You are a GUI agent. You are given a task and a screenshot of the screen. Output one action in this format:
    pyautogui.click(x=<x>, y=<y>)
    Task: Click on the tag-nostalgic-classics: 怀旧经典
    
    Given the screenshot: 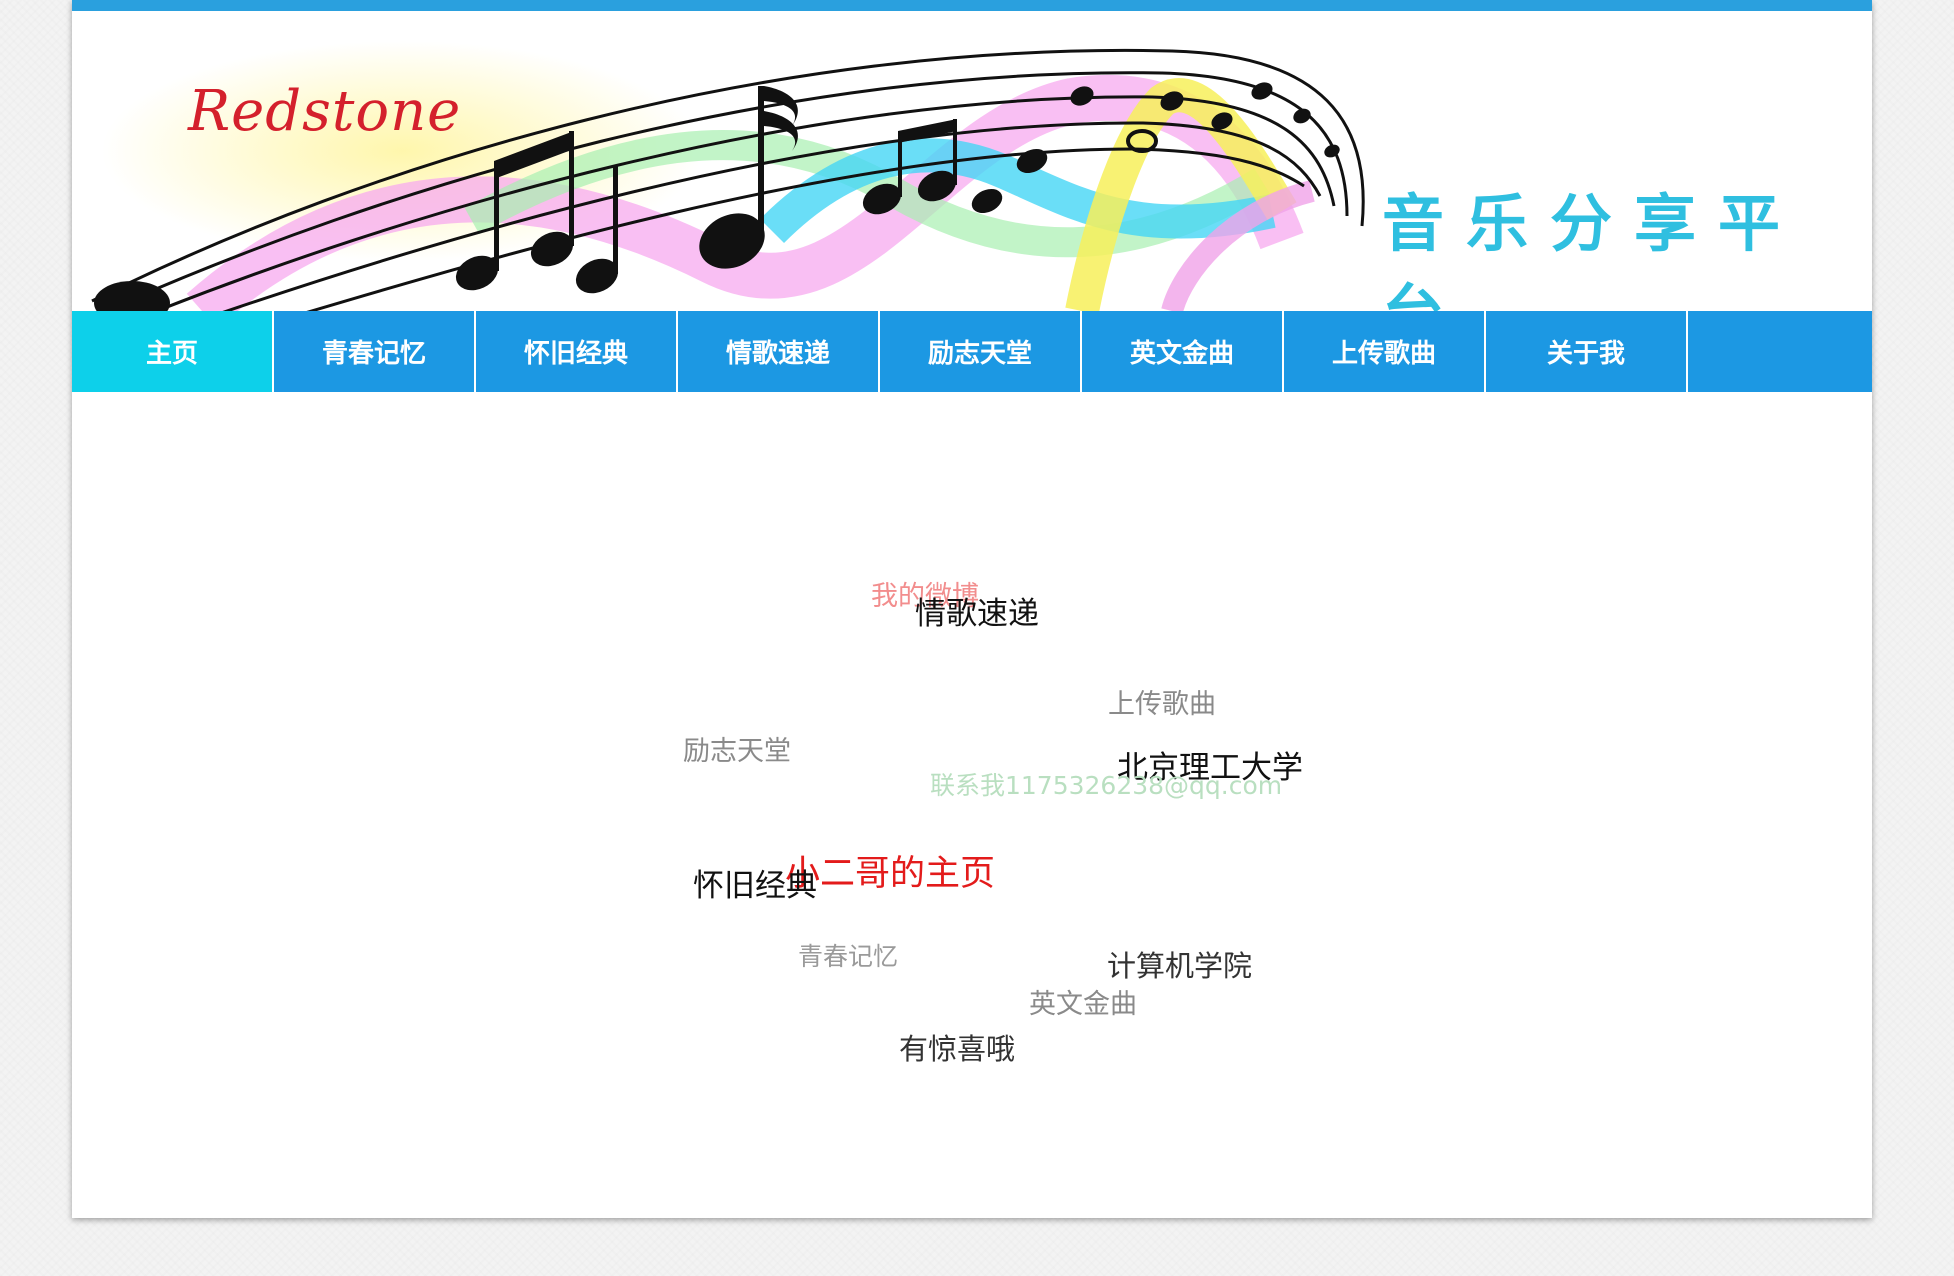 What is the action you would take?
    pyautogui.click(x=755, y=882)
    